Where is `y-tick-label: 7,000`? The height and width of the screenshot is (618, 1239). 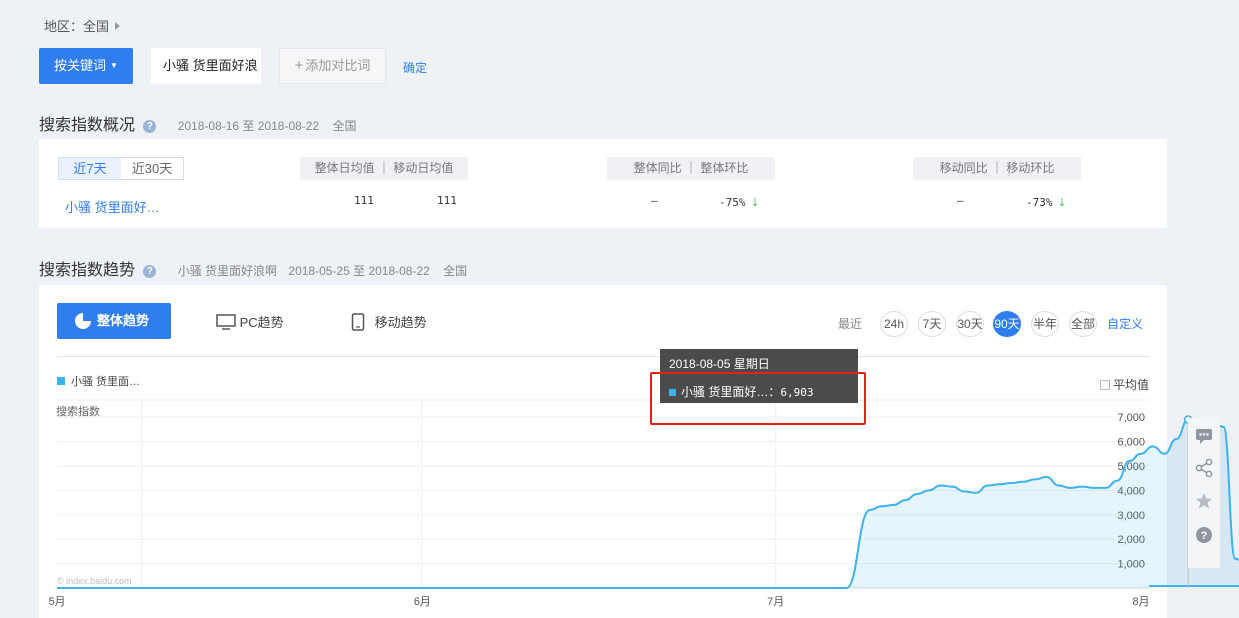
y-tick-label: 7,000 is located at coordinates (1131, 418).